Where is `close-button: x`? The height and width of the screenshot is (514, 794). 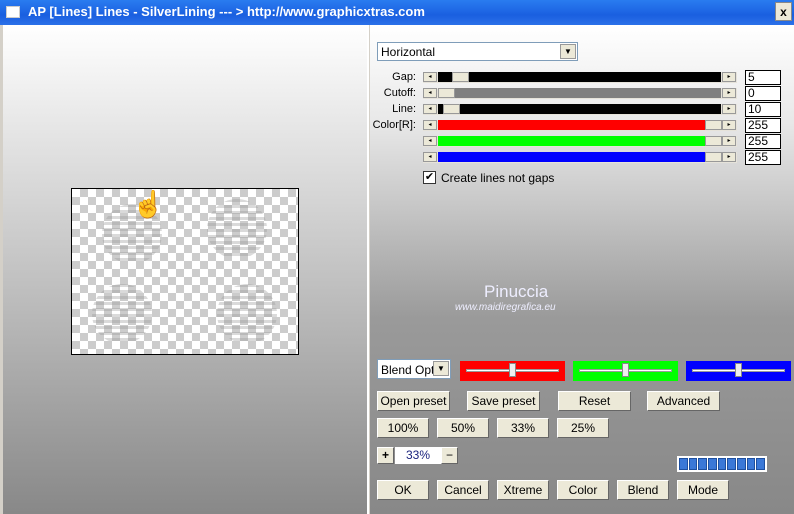 close-button: x is located at coordinates (783, 11).